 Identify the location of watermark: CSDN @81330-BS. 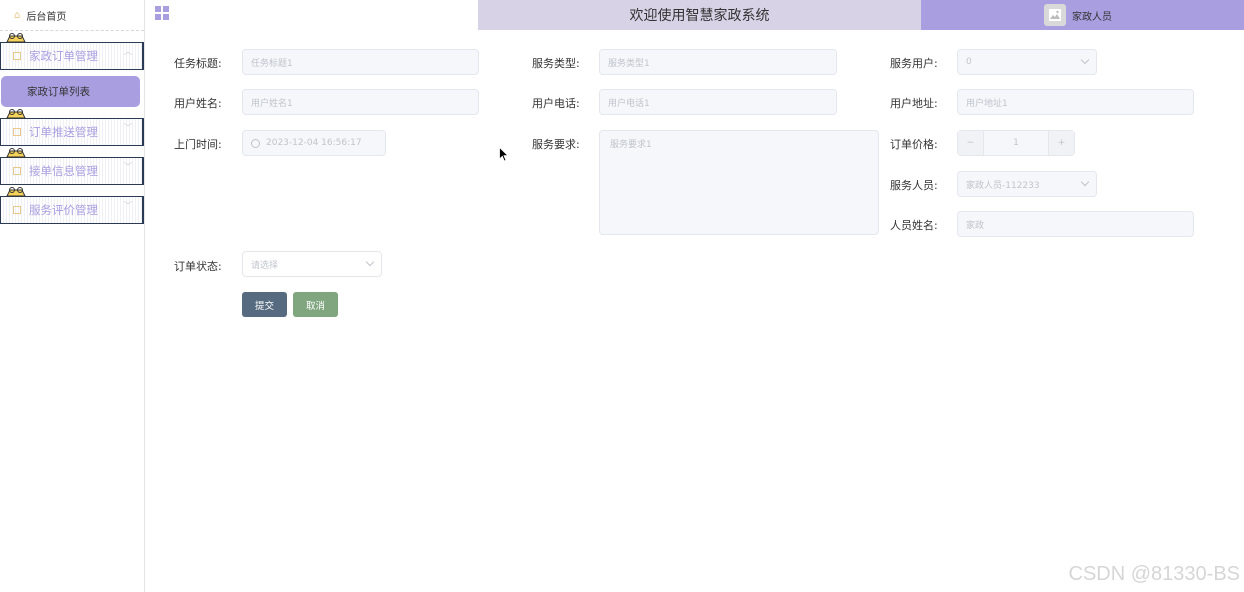
(1154, 574).